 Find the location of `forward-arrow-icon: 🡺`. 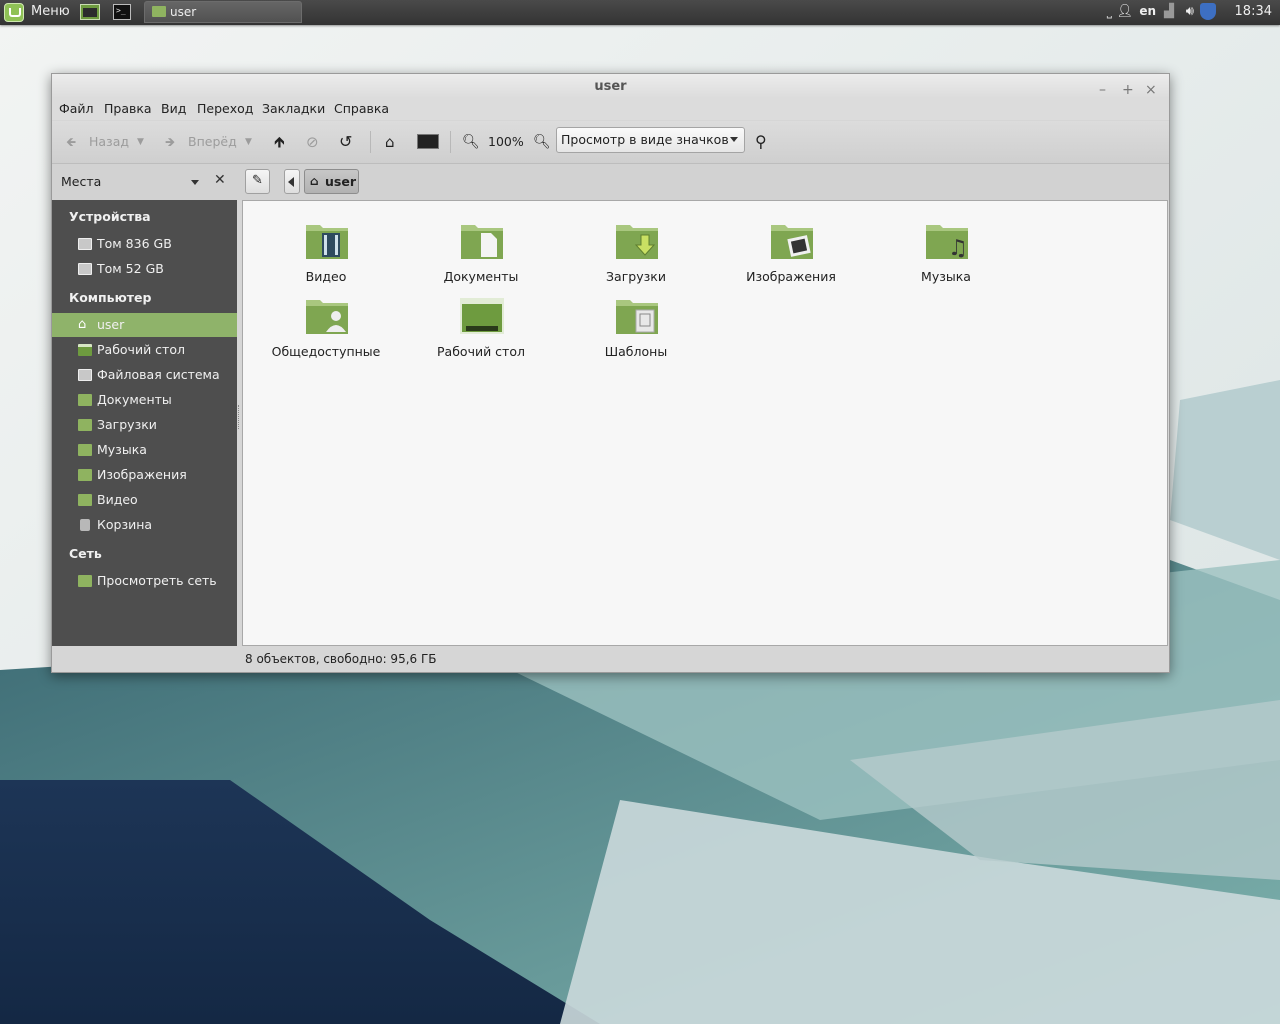

forward-arrow-icon: 🡺 is located at coordinates (170, 141).